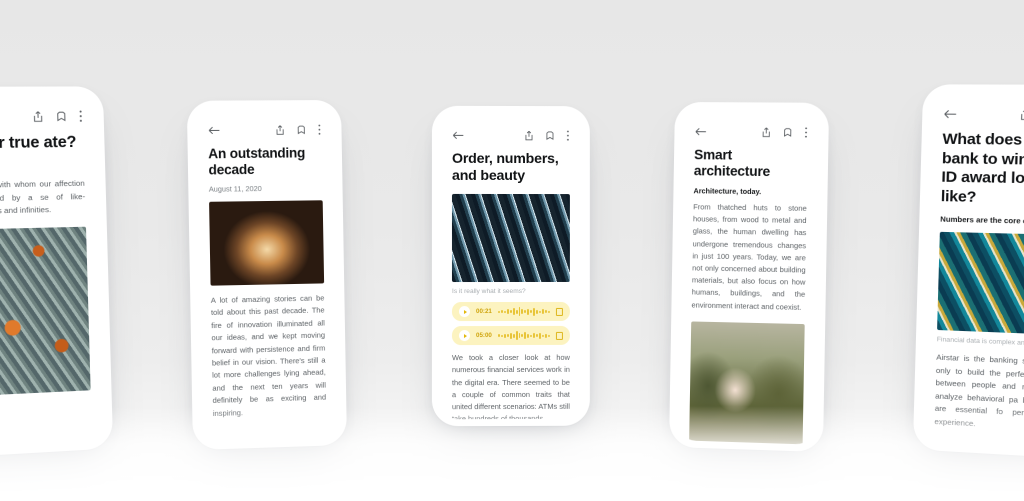  Describe the element at coordinates (505, 167) in the screenshot. I see `article-title: Order, numbers, and beauty` at that location.